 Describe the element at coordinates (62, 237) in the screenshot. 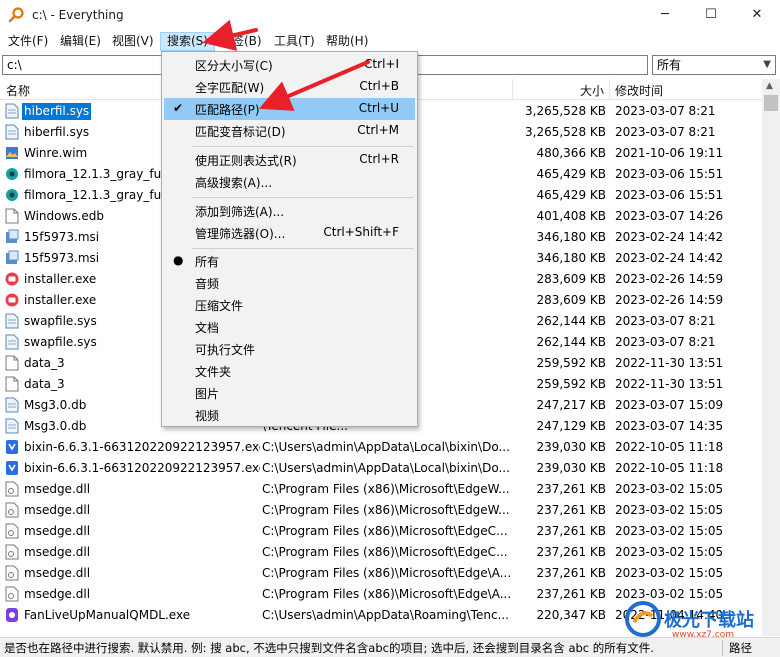

I see `file-name: 15f5973.msi` at that location.